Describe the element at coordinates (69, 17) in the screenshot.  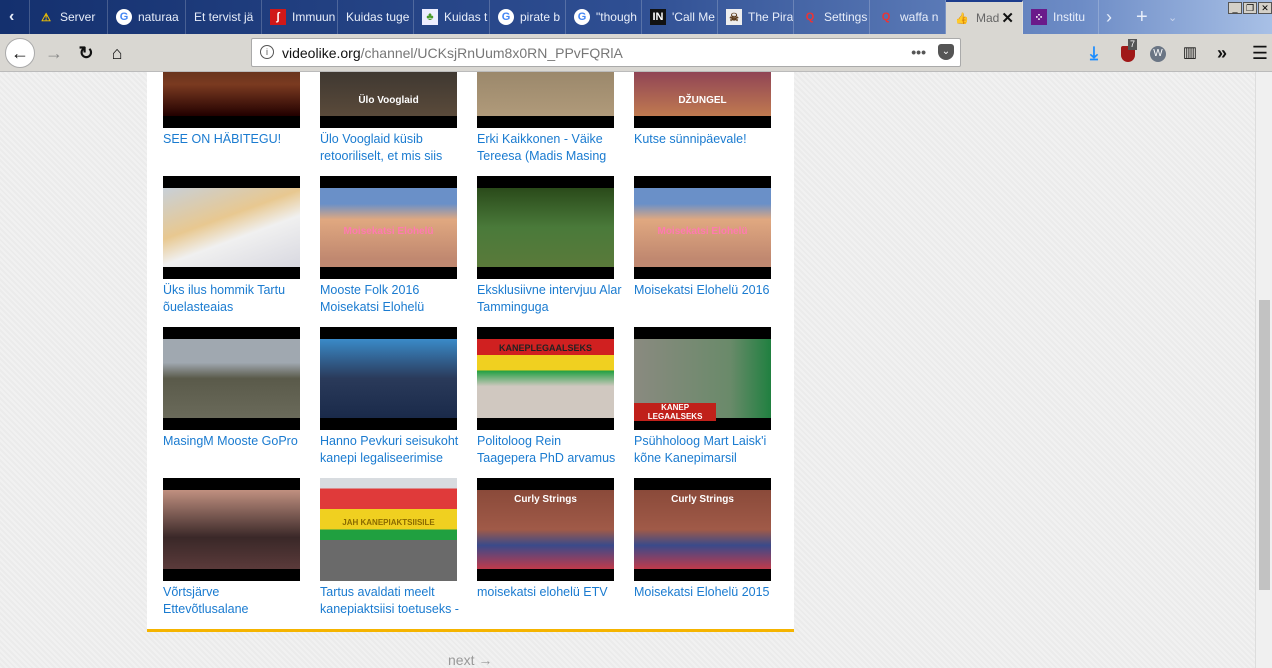
I see `tab: ⚠ Server` at that location.